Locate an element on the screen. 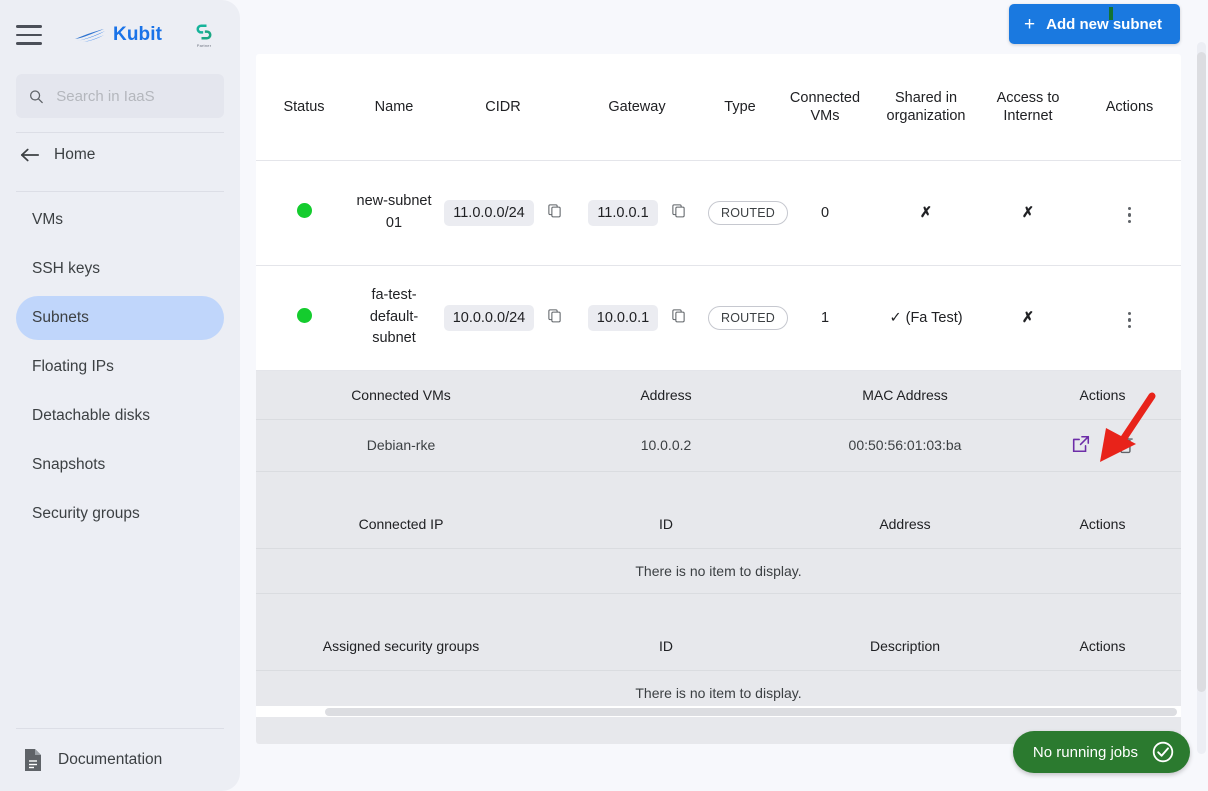  cell-status is located at coordinates (304, 212).